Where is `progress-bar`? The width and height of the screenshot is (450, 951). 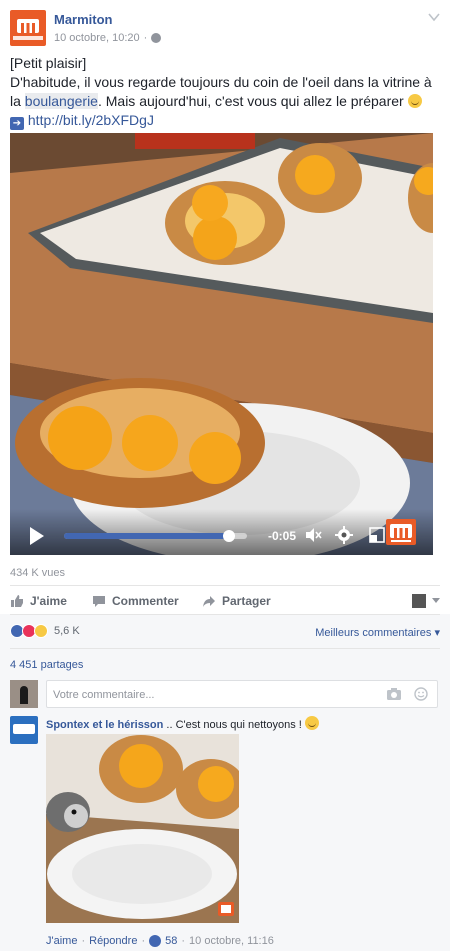 progress-bar is located at coordinates (155, 536).